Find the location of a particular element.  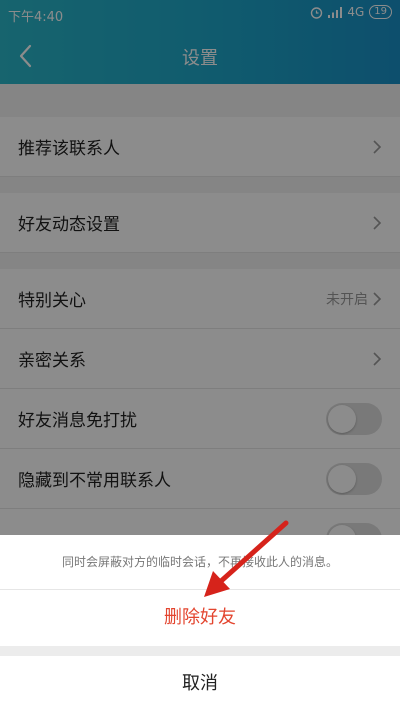

delete-friend-button: 删除好友 is located at coordinates (200, 618).